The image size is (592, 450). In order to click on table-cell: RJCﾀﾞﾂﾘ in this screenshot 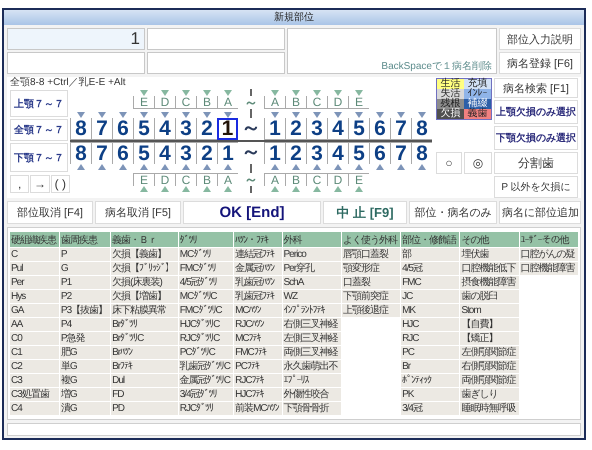, I will do `click(206, 409)`.